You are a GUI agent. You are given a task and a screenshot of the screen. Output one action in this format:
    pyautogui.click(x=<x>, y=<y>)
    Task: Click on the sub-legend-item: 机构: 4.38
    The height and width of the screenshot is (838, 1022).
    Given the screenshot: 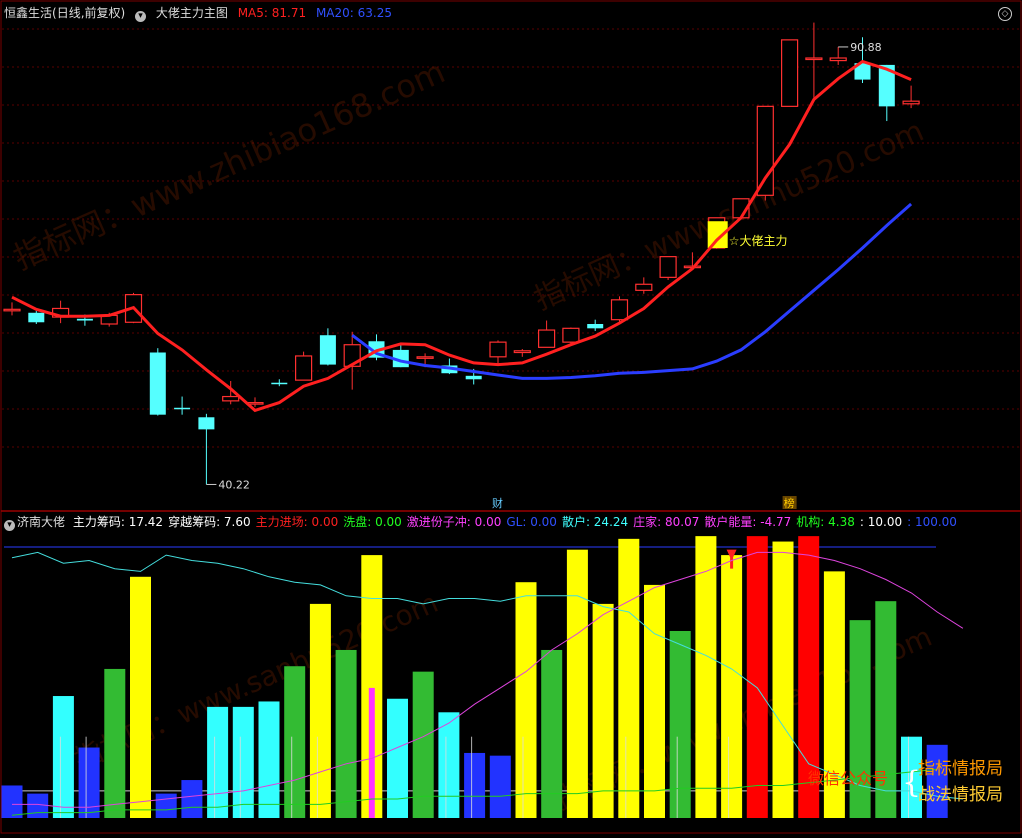 What is the action you would take?
    pyautogui.click(x=825, y=522)
    